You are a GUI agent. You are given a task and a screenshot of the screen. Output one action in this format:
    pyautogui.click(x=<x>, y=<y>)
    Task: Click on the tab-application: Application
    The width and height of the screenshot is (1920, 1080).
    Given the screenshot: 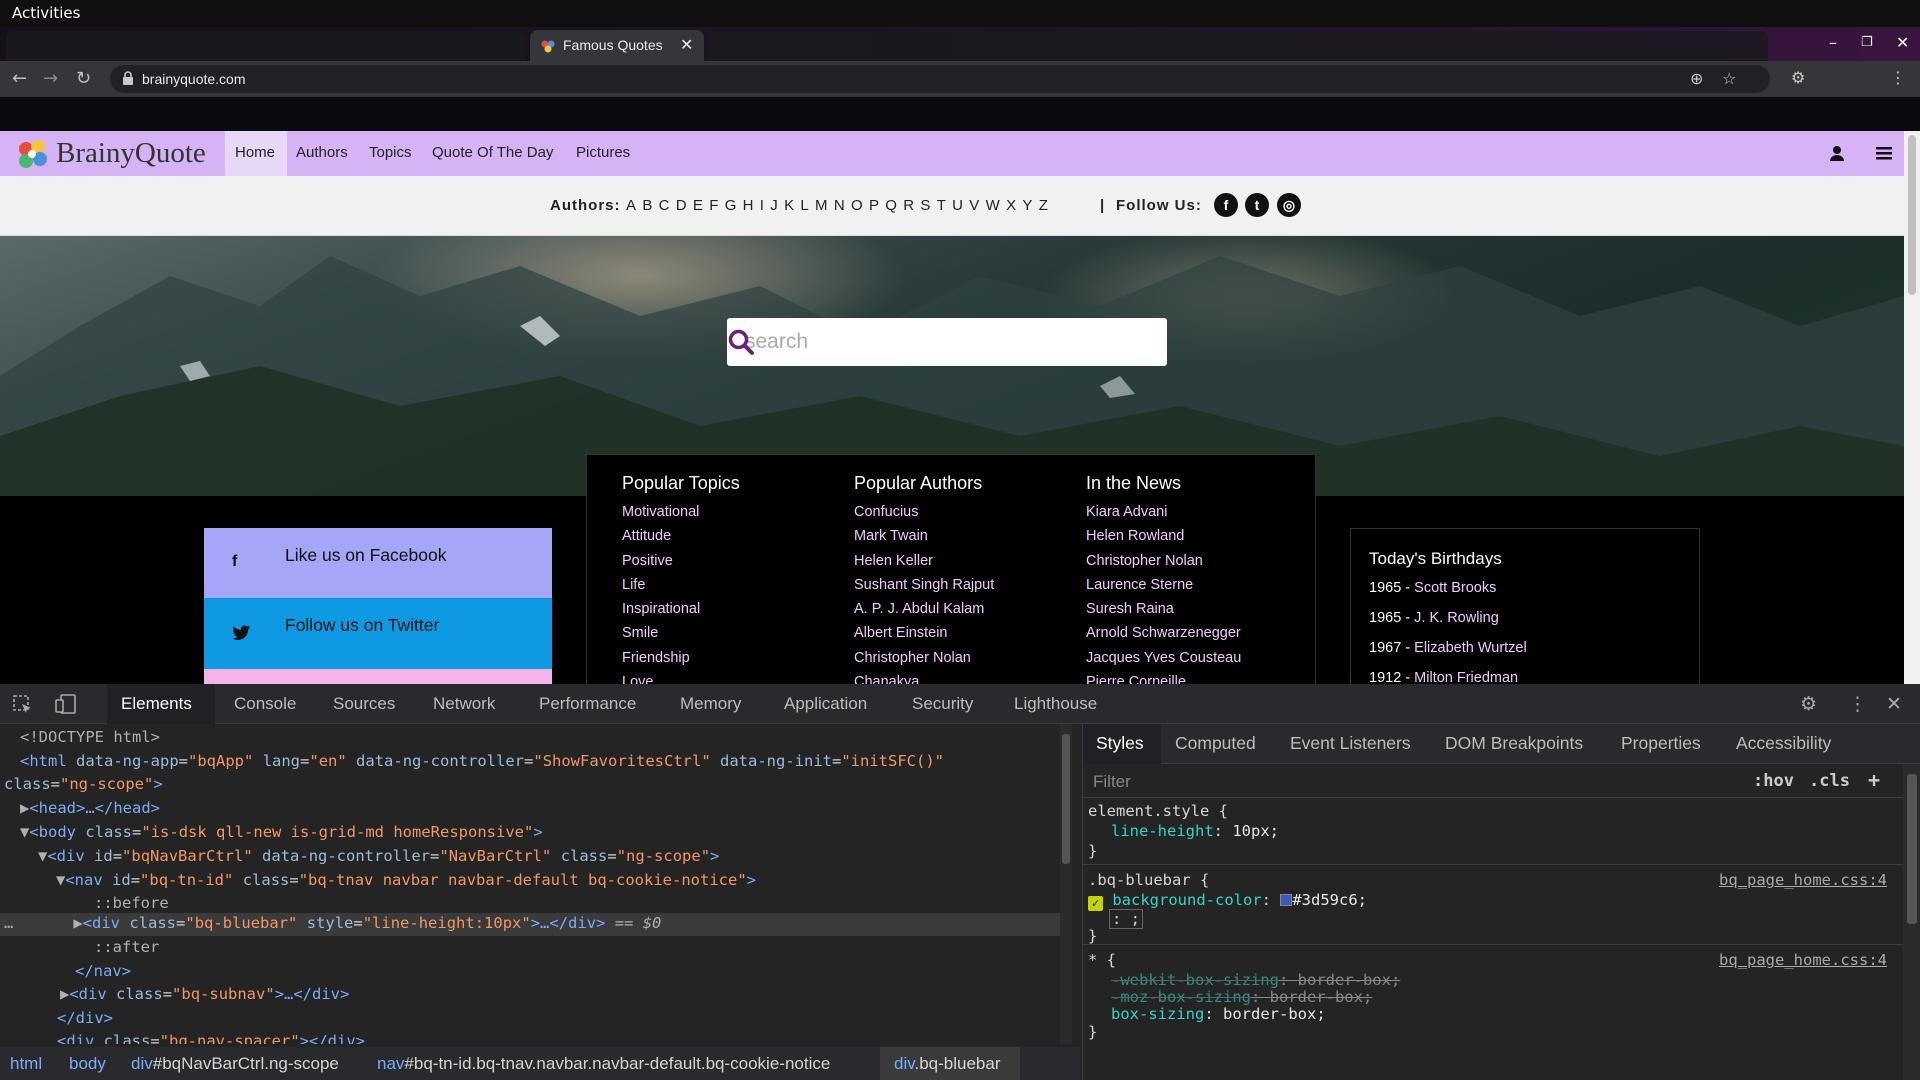 What is the action you would take?
    pyautogui.click(x=825, y=704)
    